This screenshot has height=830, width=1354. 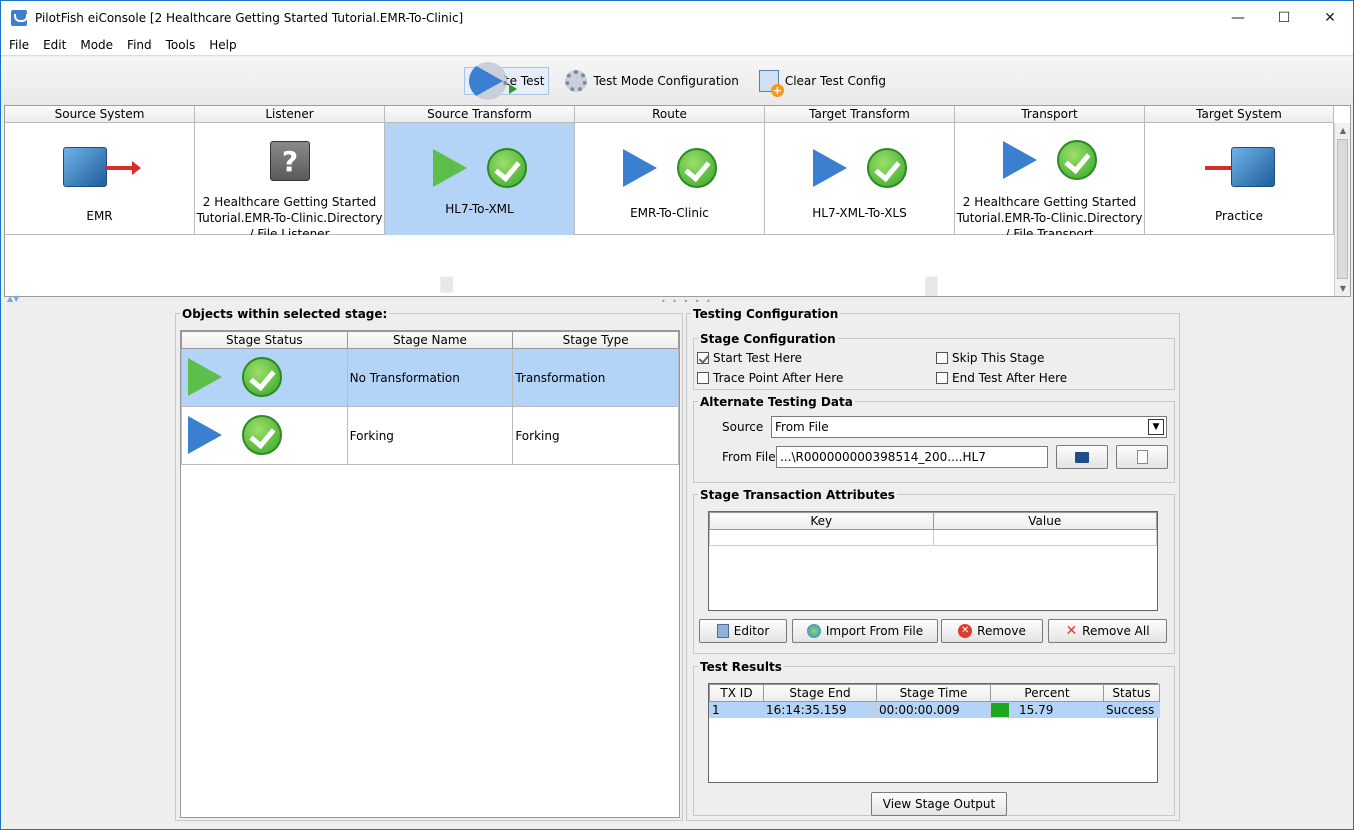 I want to click on scroll-down-icon: ▼, so click(x=1342, y=288).